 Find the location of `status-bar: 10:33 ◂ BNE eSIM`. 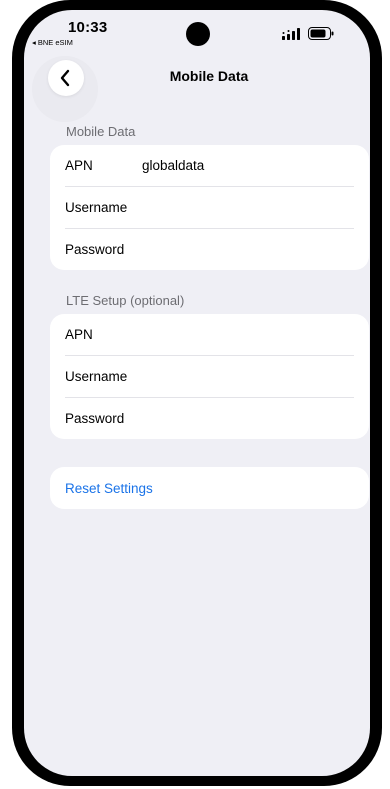

status-bar: 10:33 ◂ BNE eSIM is located at coordinates (197, 32).